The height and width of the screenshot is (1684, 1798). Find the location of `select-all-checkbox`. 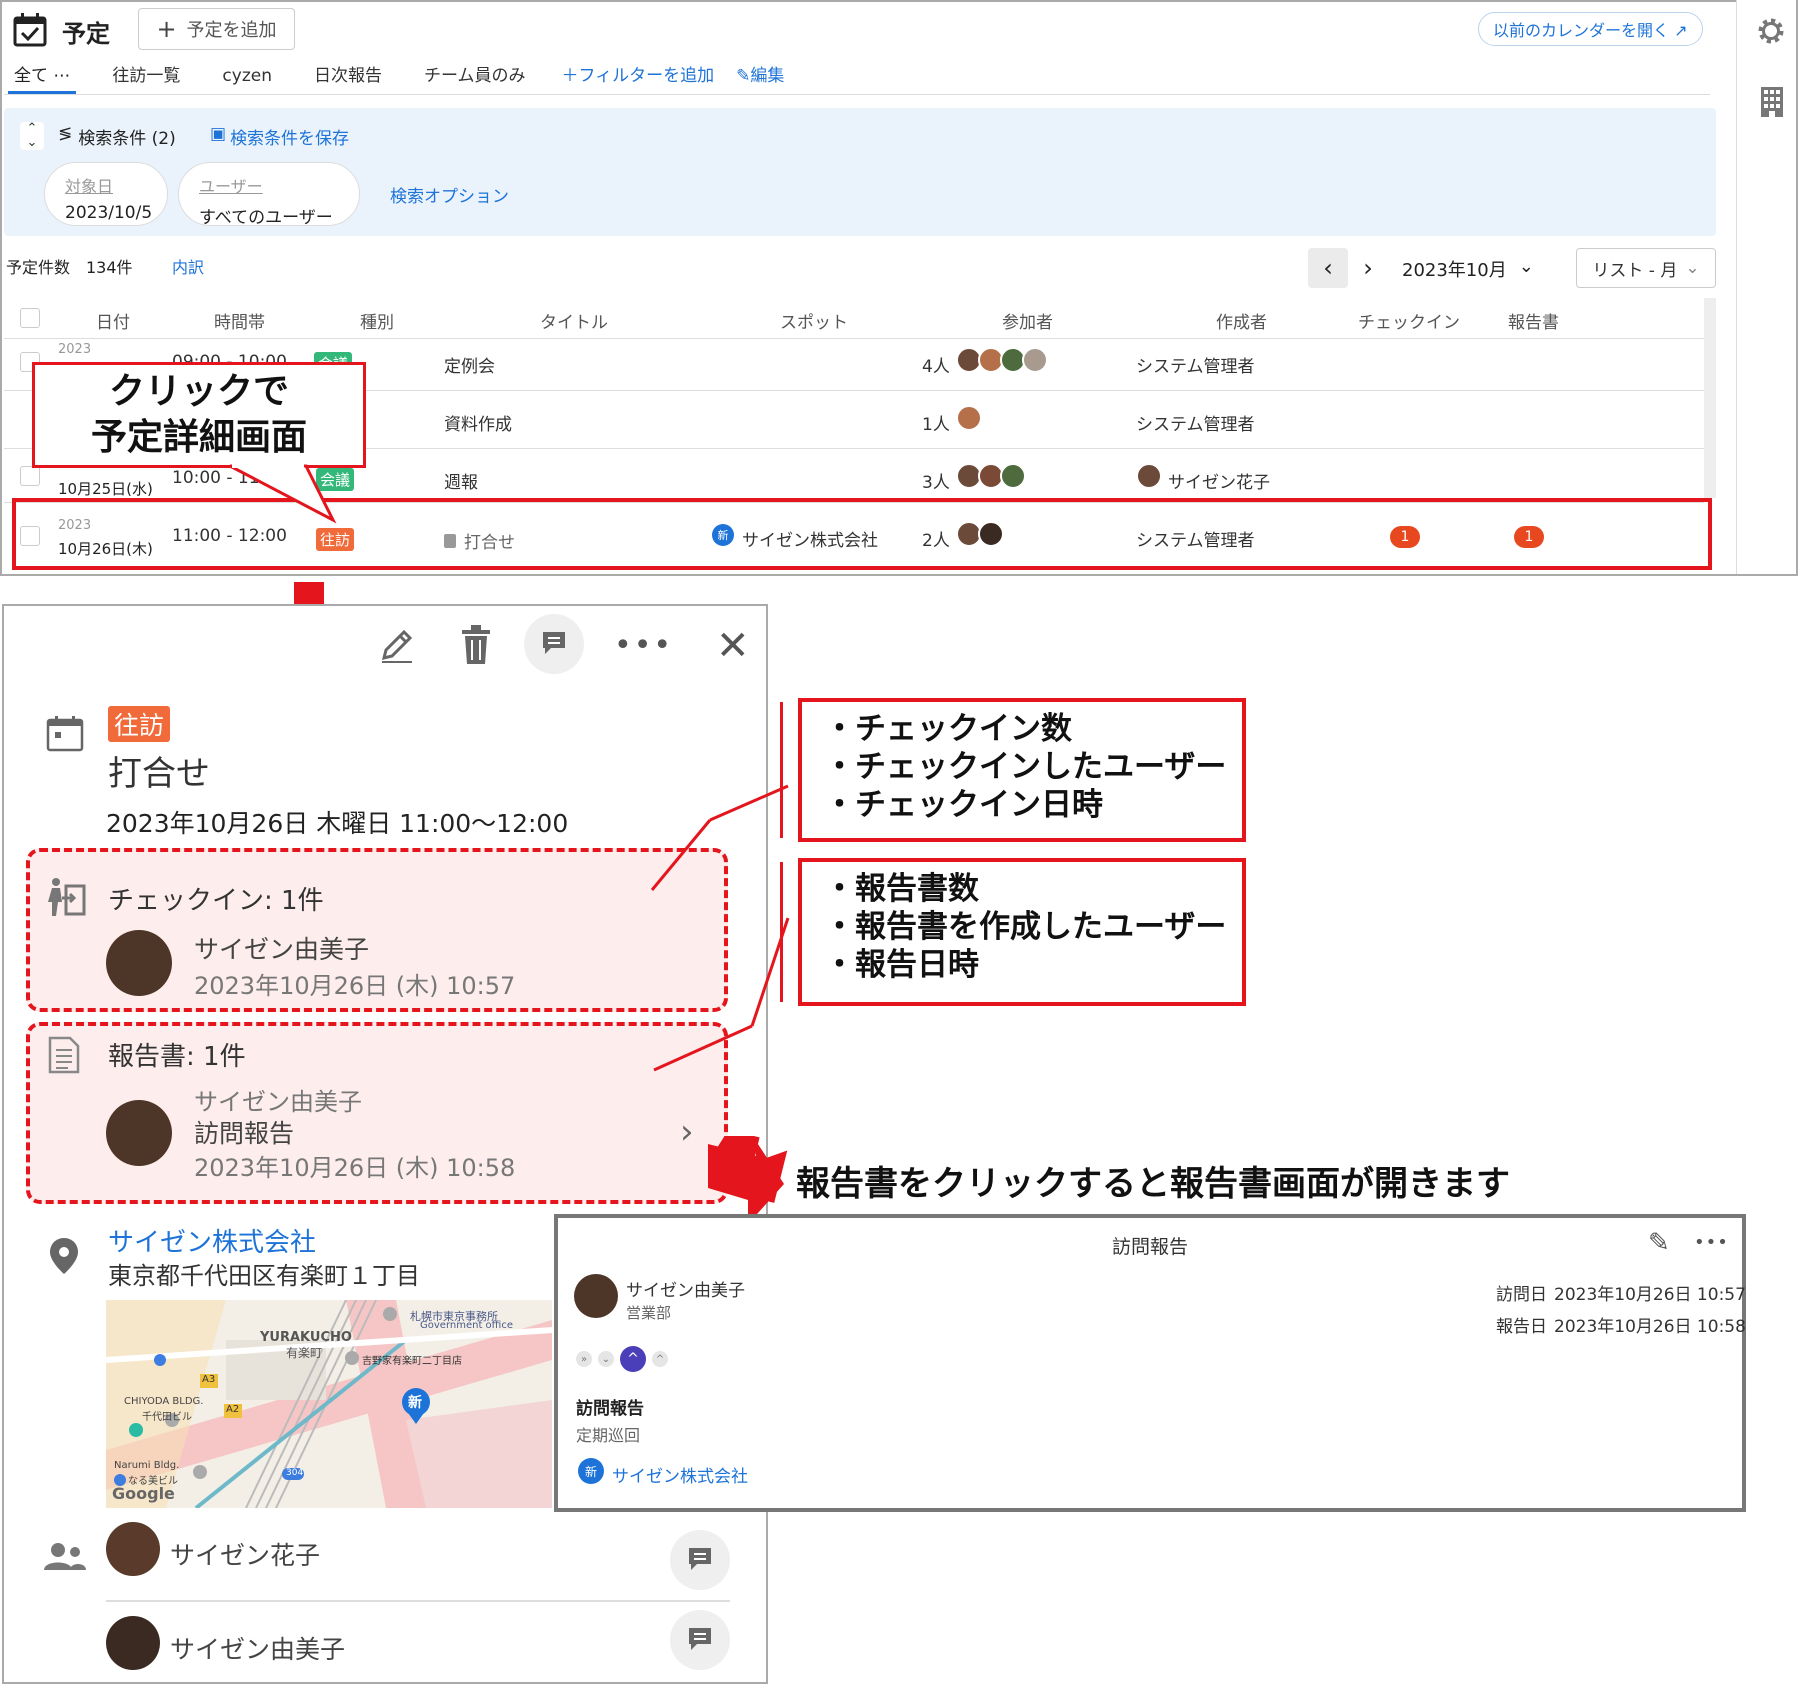

select-all-checkbox is located at coordinates (30, 318).